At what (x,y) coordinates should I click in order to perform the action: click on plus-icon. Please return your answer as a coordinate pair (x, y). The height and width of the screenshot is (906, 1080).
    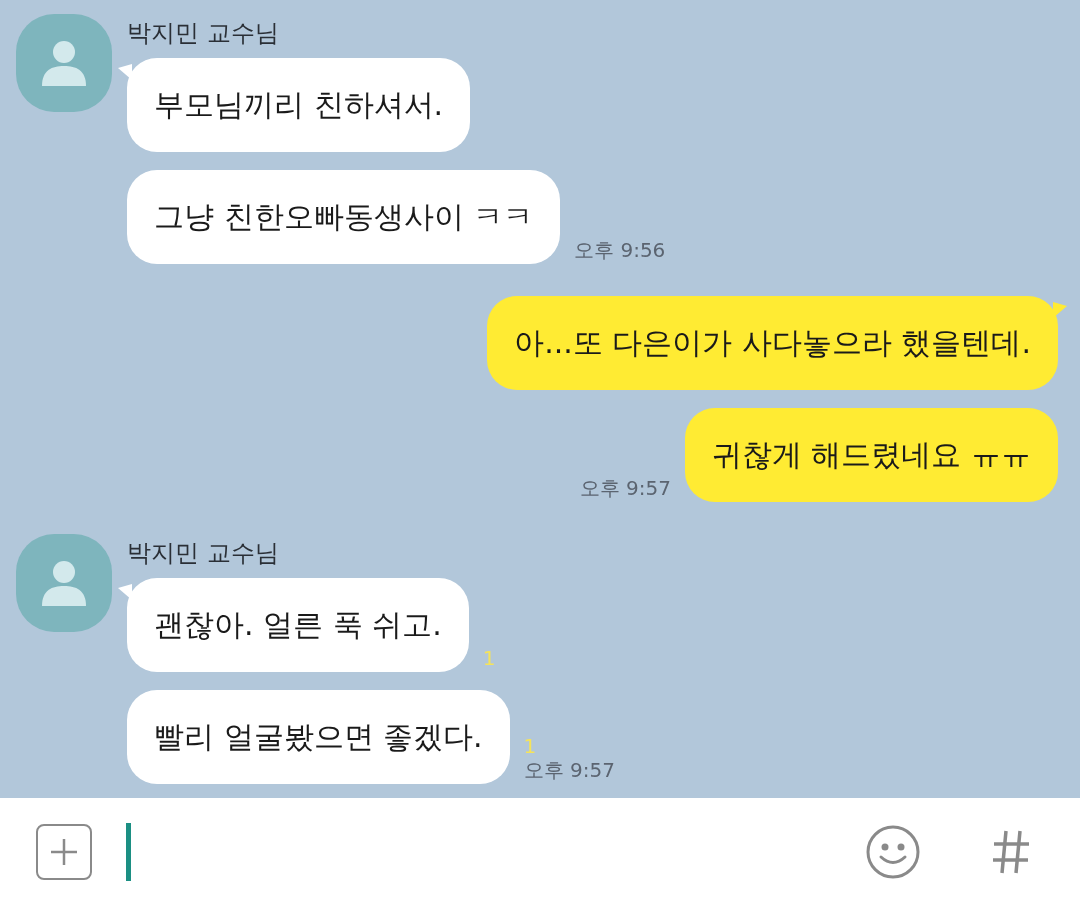
    Looking at the image, I should click on (64, 852).